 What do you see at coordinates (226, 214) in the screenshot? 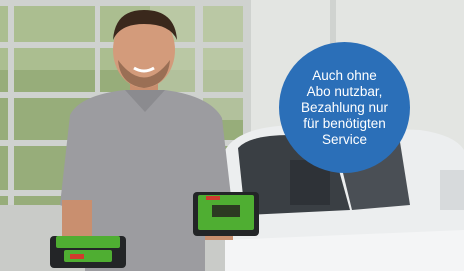
I see `diagnostic-device-right` at bounding box center [226, 214].